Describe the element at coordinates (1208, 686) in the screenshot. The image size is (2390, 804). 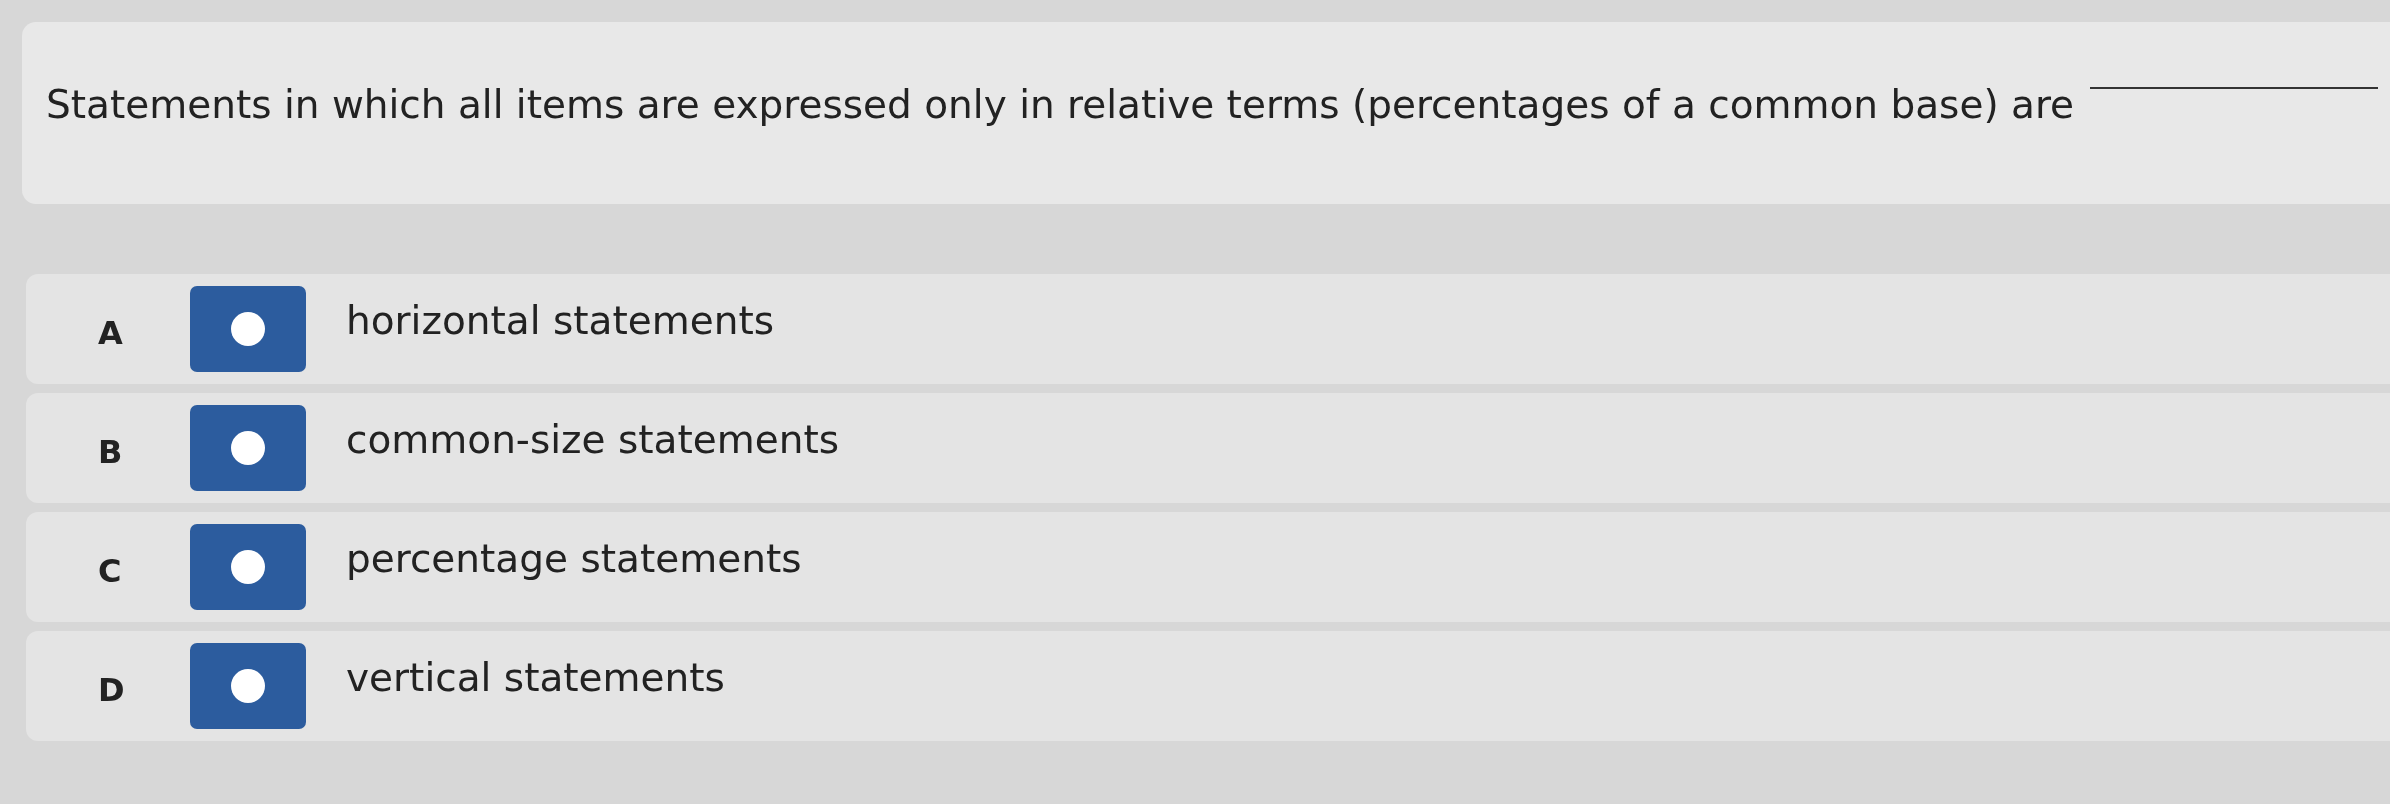
I see `option-row: D vertical statements` at that location.